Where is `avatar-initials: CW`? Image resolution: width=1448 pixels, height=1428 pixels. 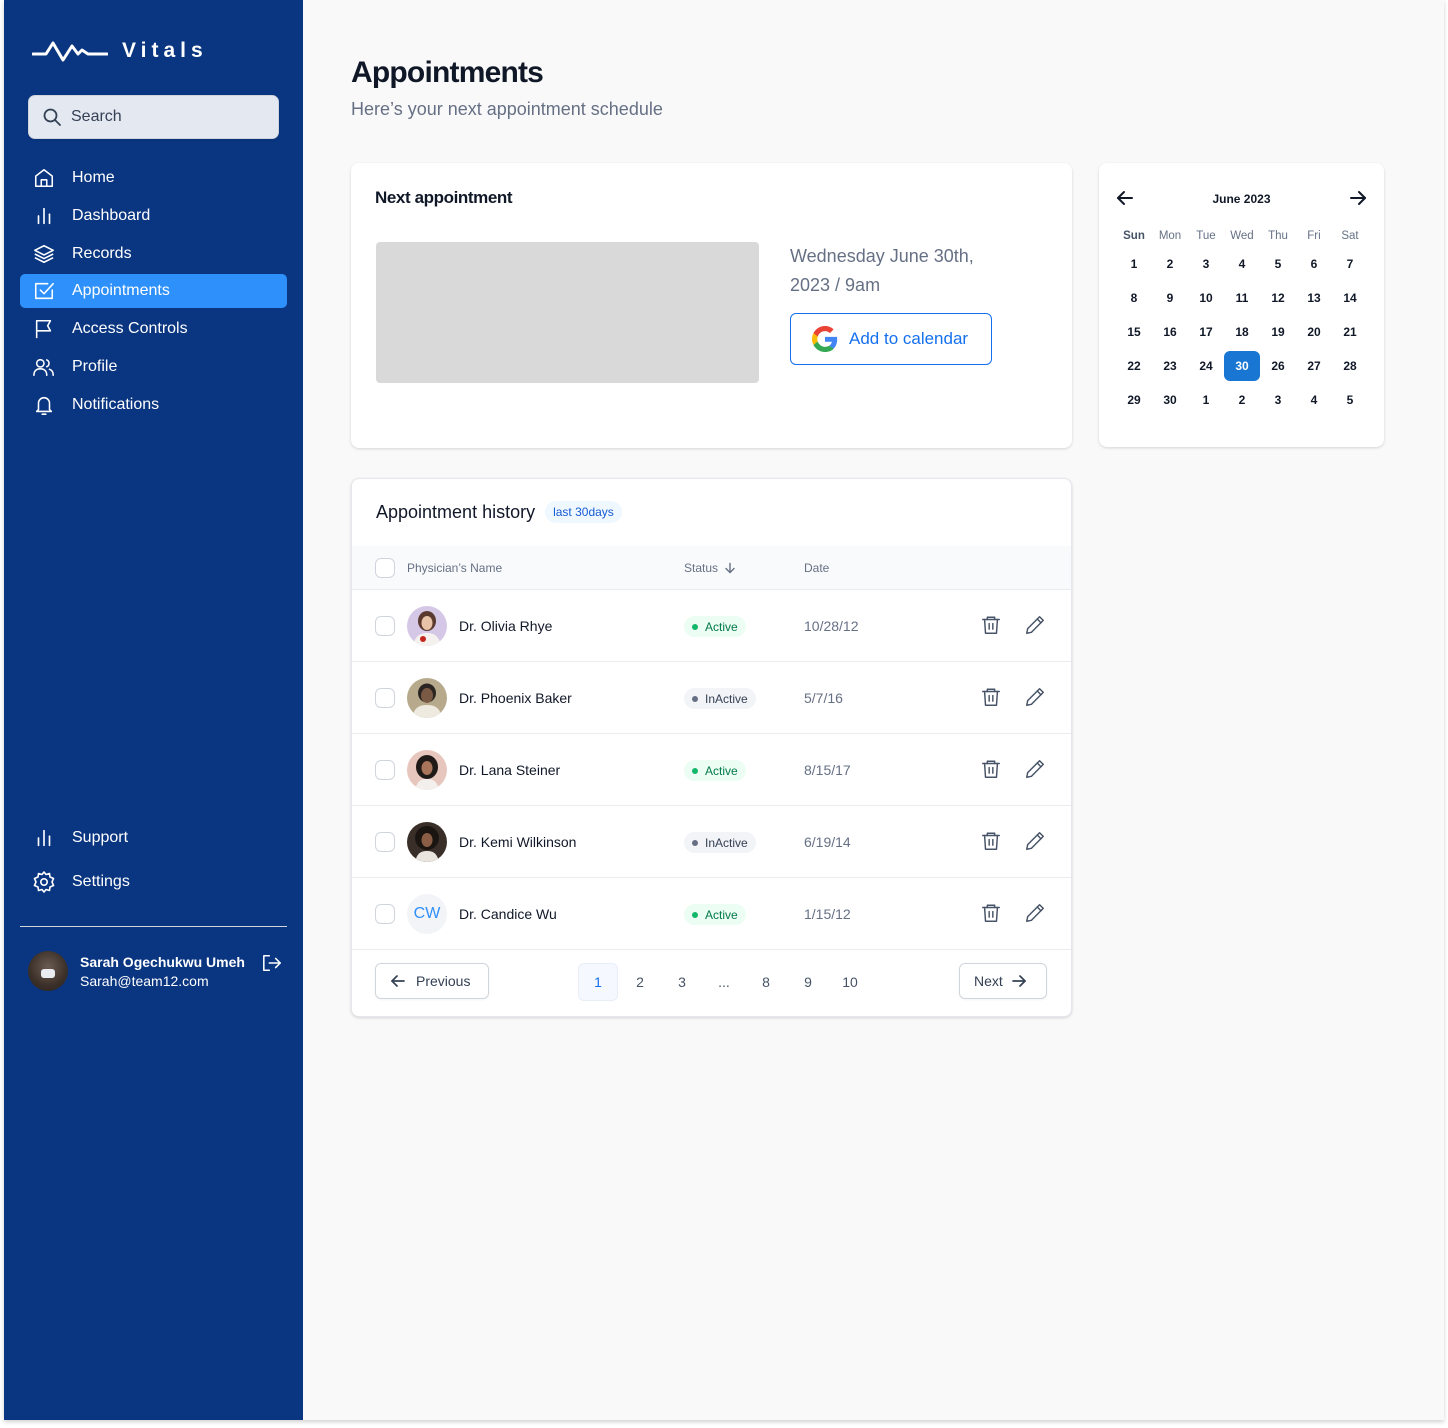
avatar-initials: CW is located at coordinates (427, 914).